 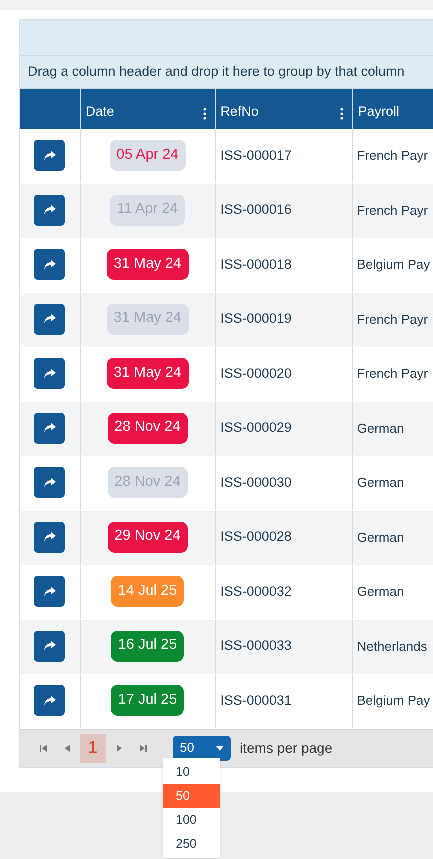 I want to click on date-badge: 14 Jul 25, so click(x=147, y=592).